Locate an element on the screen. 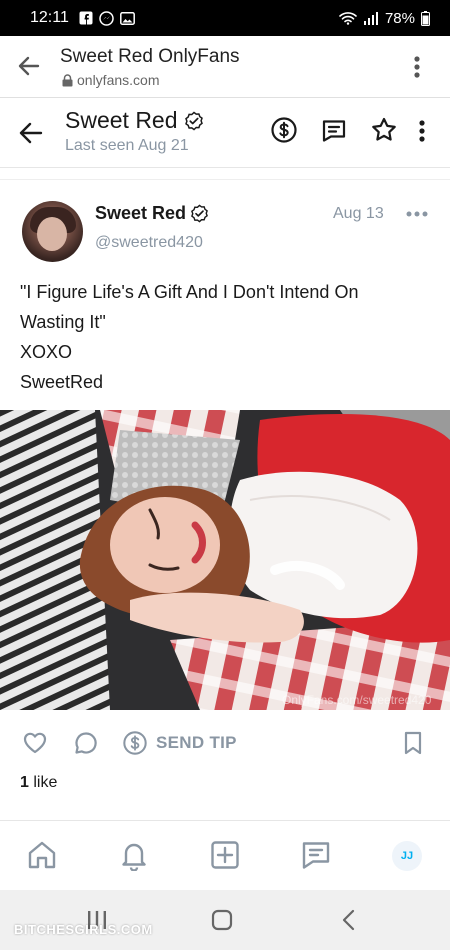 The height and width of the screenshot is (950, 450). photo-watermark: OnlyFans.com/sweetred420 is located at coordinates (357, 700).